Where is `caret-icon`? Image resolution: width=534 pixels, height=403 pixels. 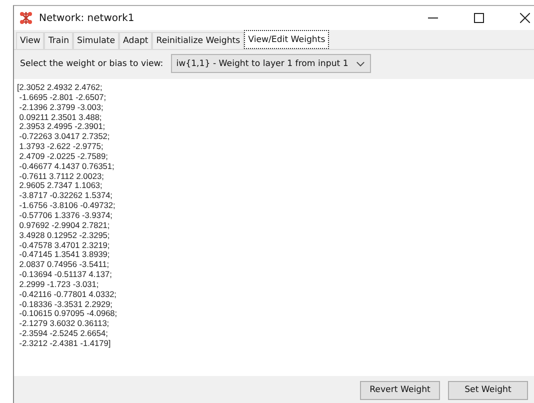
caret-icon is located at coordinates (361, 63).